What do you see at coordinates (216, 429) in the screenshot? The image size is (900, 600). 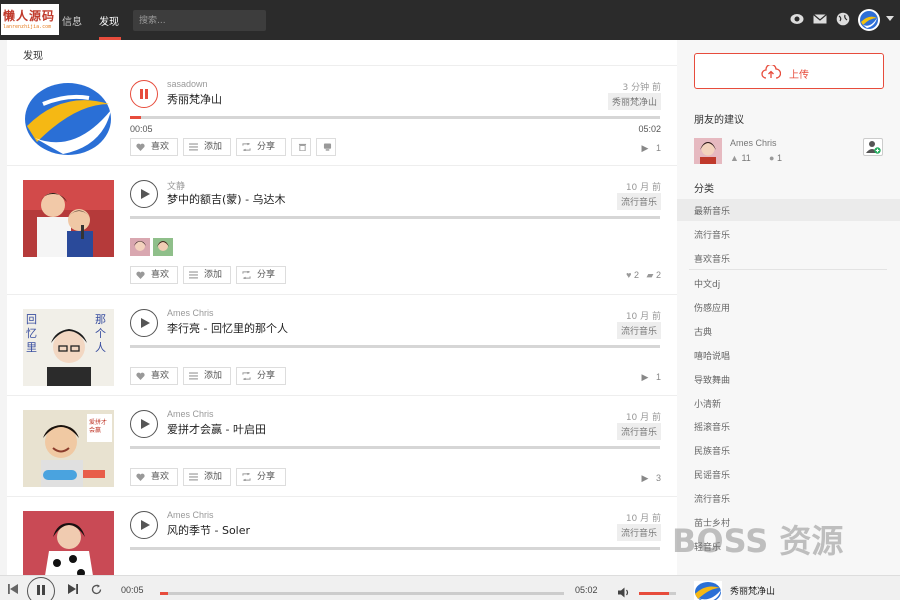 I see `track-title: 爱拼才会赢 - 叶启田` at bounding box center [216, 429].